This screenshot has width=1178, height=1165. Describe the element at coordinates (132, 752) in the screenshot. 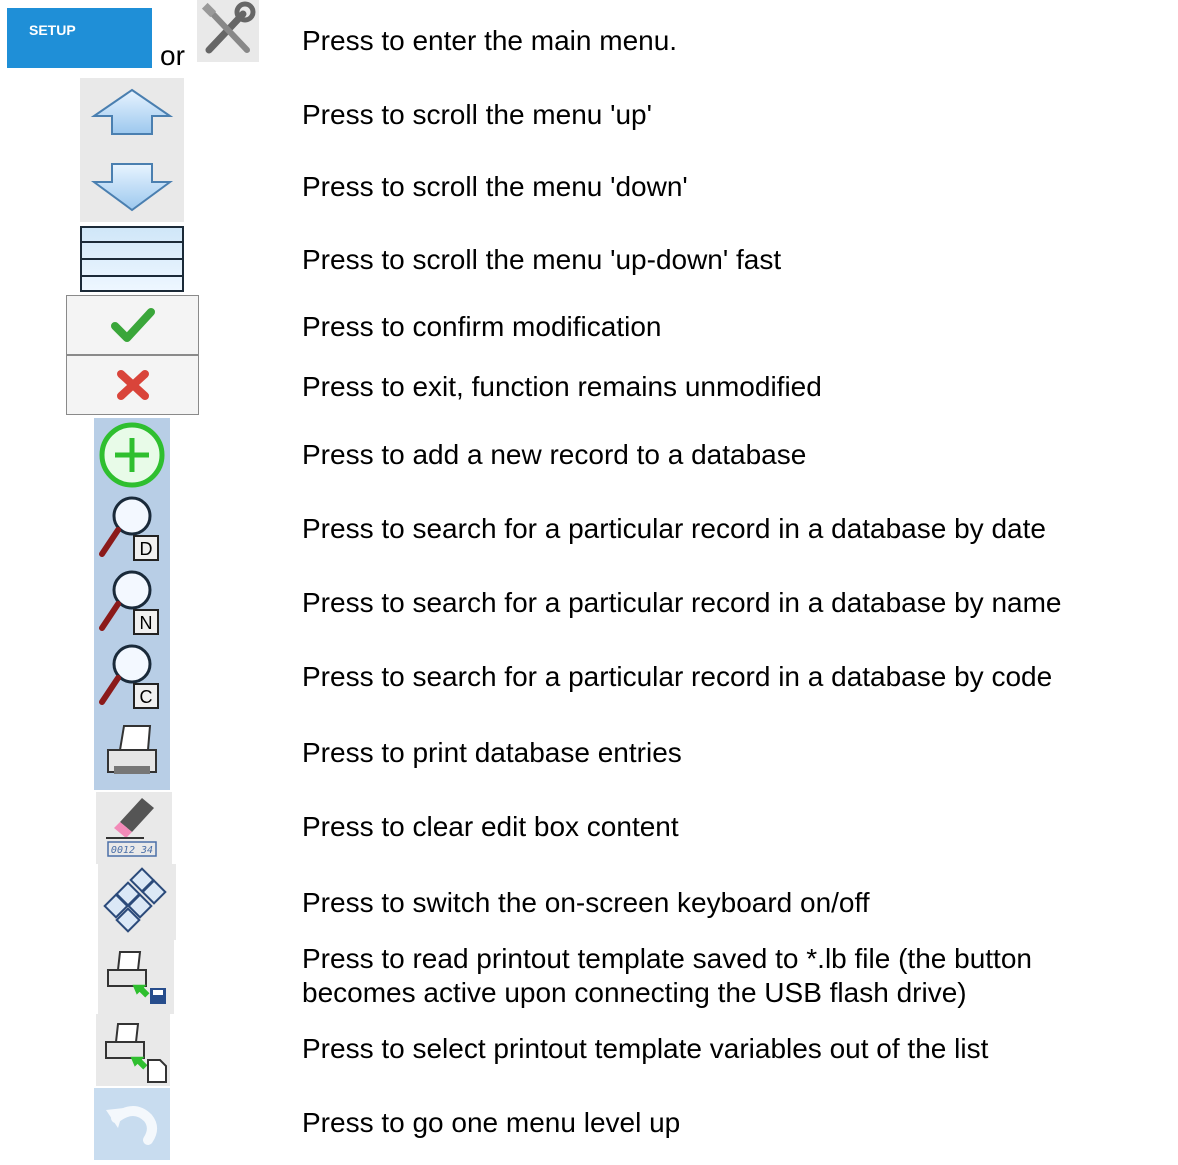

I see `printer-icon` at that location.